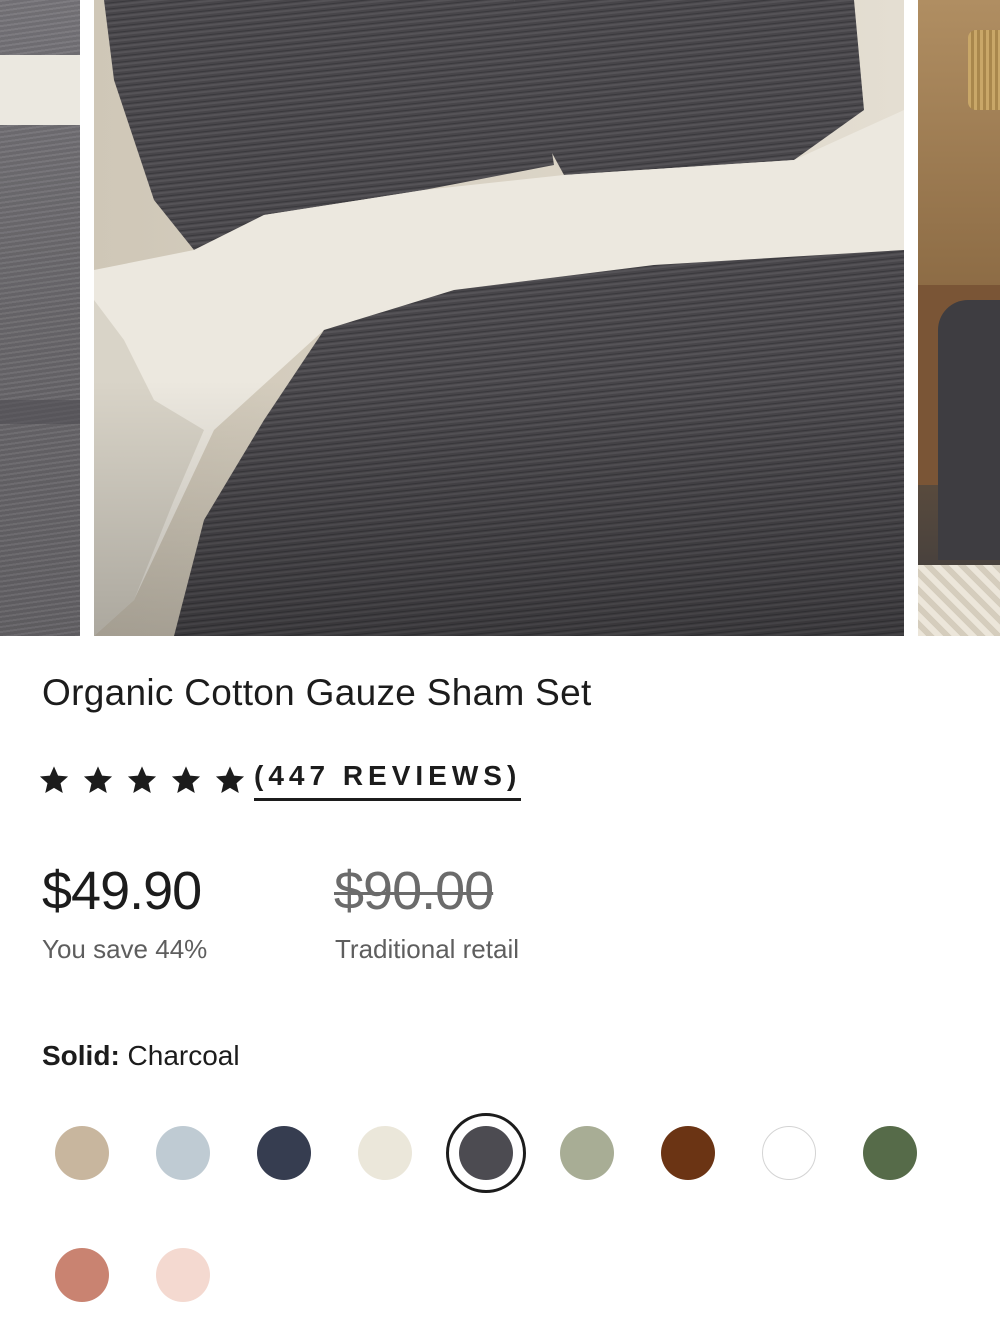 The width and height of the screenshot is (1000, 1333). Describe the element at coordinates (317, 692) in the screenshot. I see `product-title: Organic Cotton Gauze Sham Set` at that location.